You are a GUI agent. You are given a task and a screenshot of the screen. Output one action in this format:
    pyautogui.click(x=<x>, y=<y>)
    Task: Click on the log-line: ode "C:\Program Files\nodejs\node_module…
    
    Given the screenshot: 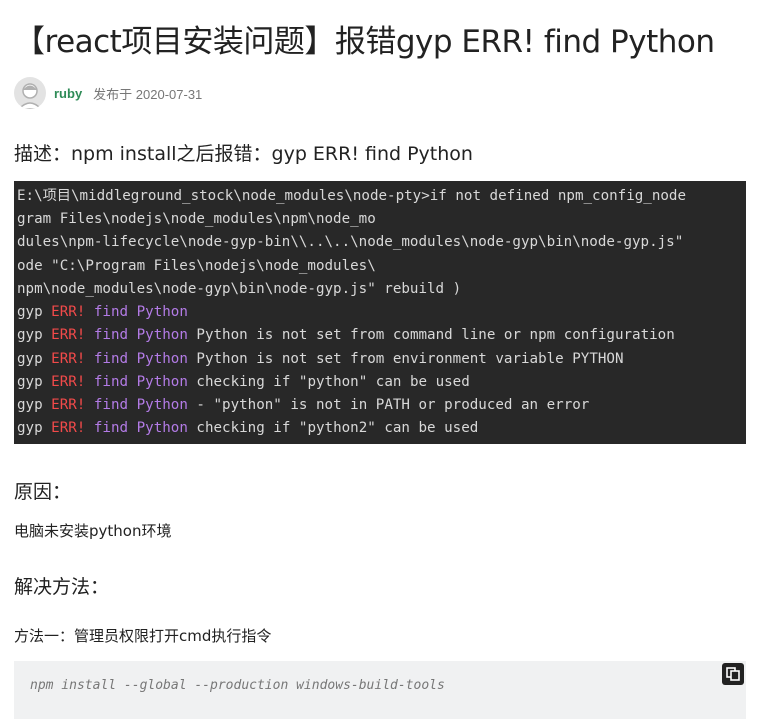 What is the action you would take?
    pyautogui.click(x=196, y=266)
    